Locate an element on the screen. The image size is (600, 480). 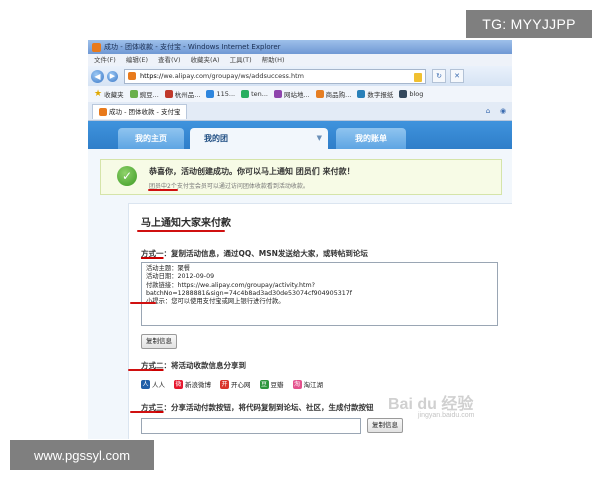
method-three: 方式三：分享活动付款按钮，将代码复制到论坛、社区，生成付款按钮 is located at coordinates (257, 407).